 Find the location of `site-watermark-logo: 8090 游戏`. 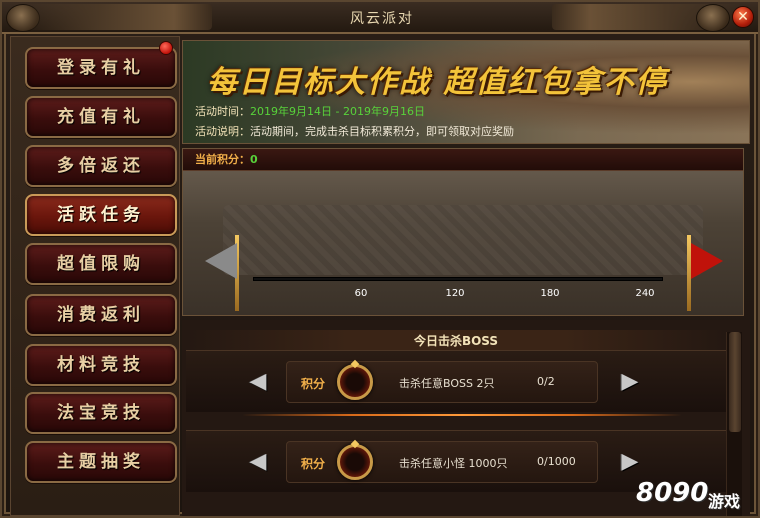

site-watermark-logo: 8090 游戏 is located at coordinates (695, 492).